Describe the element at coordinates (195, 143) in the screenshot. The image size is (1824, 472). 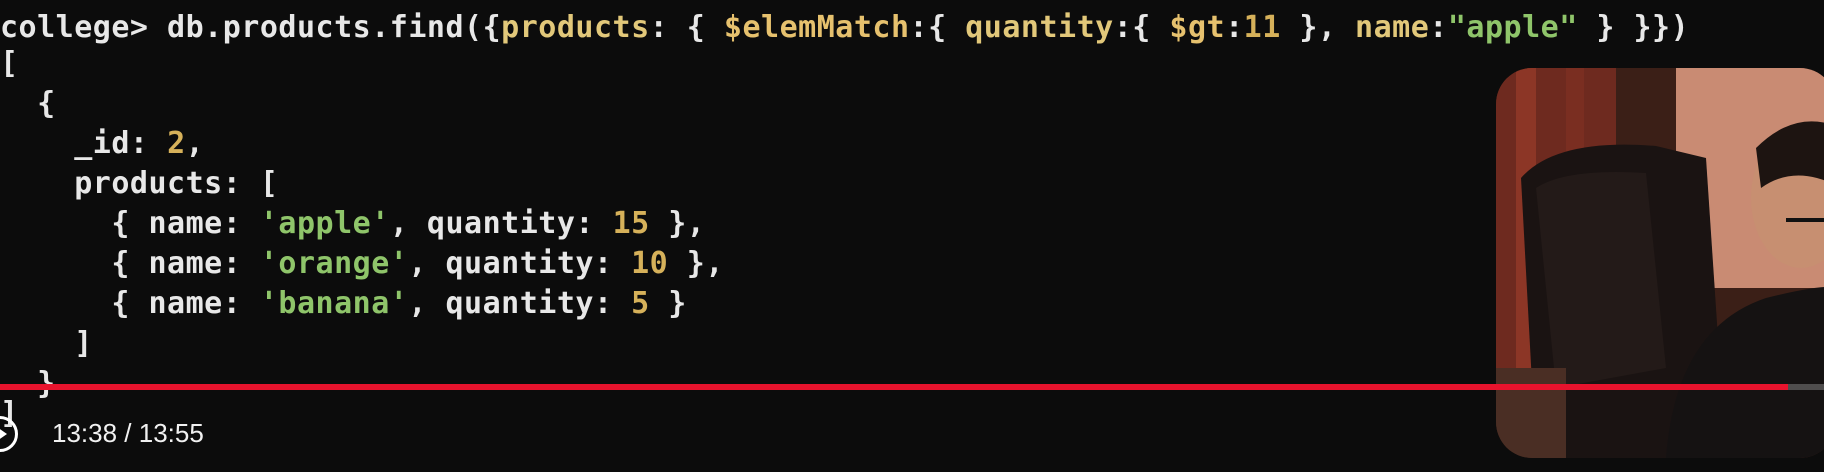
I see `terminal-token: ,` at that location.